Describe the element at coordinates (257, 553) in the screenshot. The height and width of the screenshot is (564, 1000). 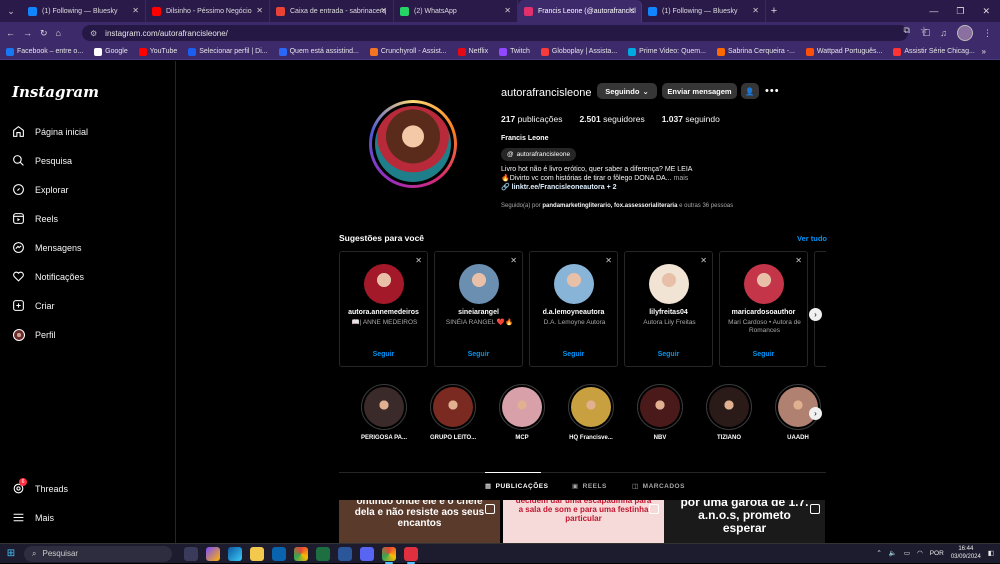
I see `file-explorer-icon` at that location.